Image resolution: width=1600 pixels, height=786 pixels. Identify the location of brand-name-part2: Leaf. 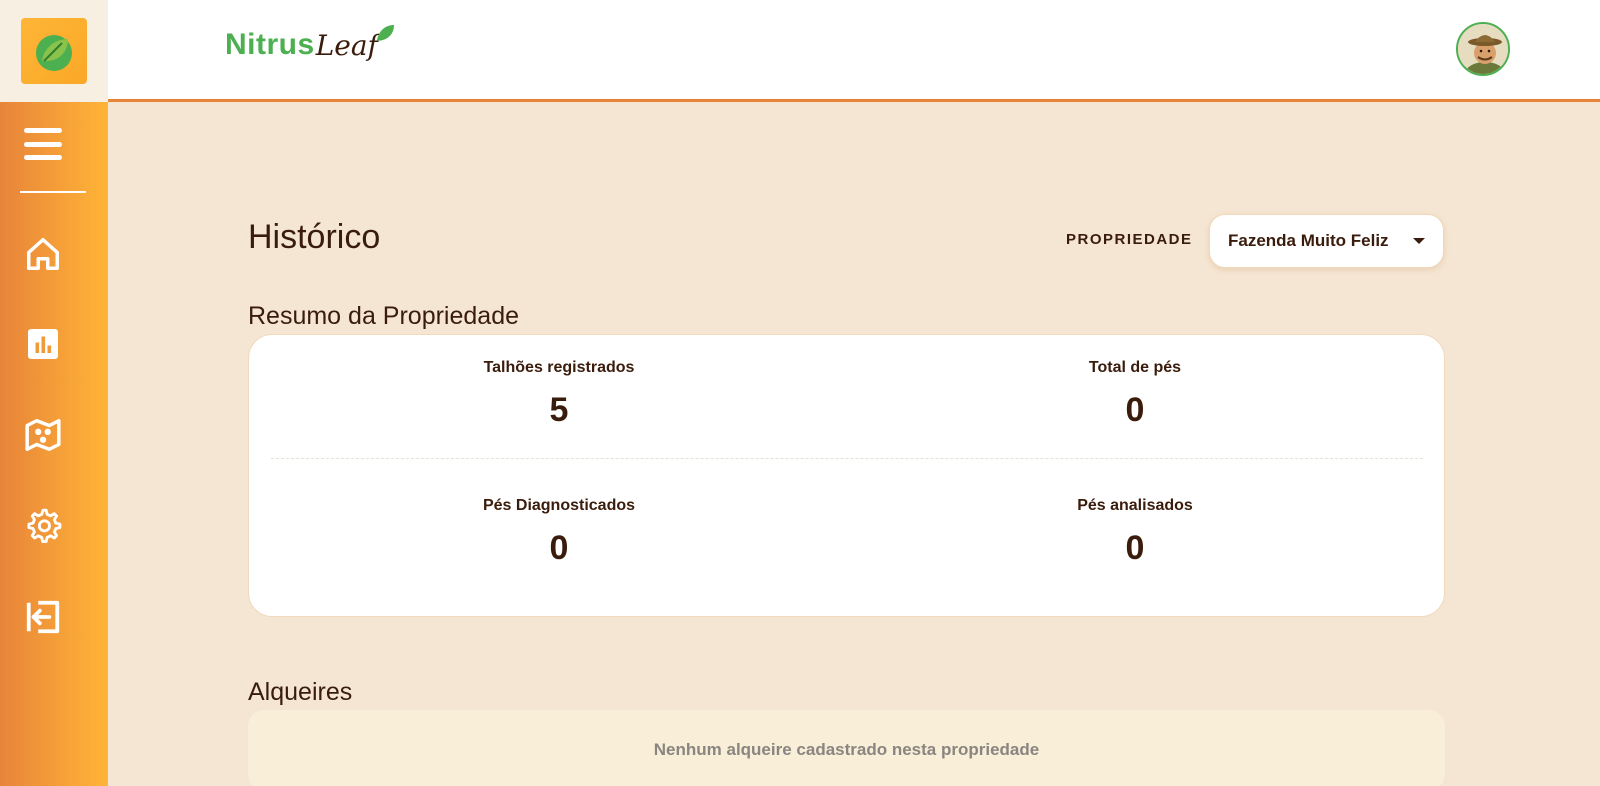
(346, 45).